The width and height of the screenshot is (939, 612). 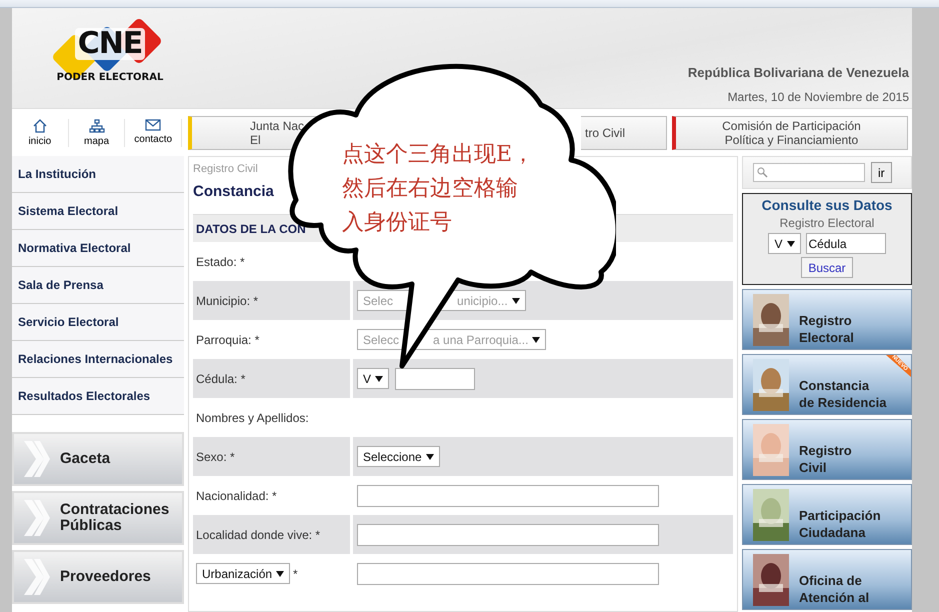 What do you see at coordinates (790, 133) in the screenshot?
I see `nav-tab: Comisión de Participación Política y Financiamiento` at bounding box center [790, 133].